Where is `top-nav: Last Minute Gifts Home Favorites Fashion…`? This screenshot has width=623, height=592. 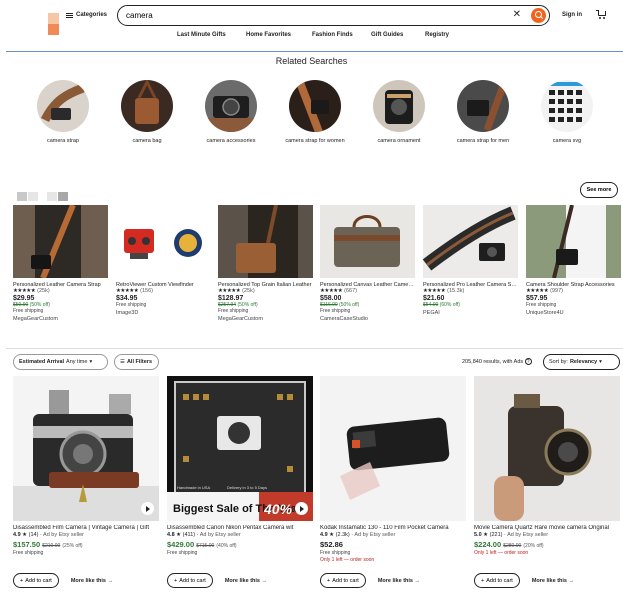
top-nav: Last Minute Gifts Home Favorites Fashion… is located at coordinates (311, 37).